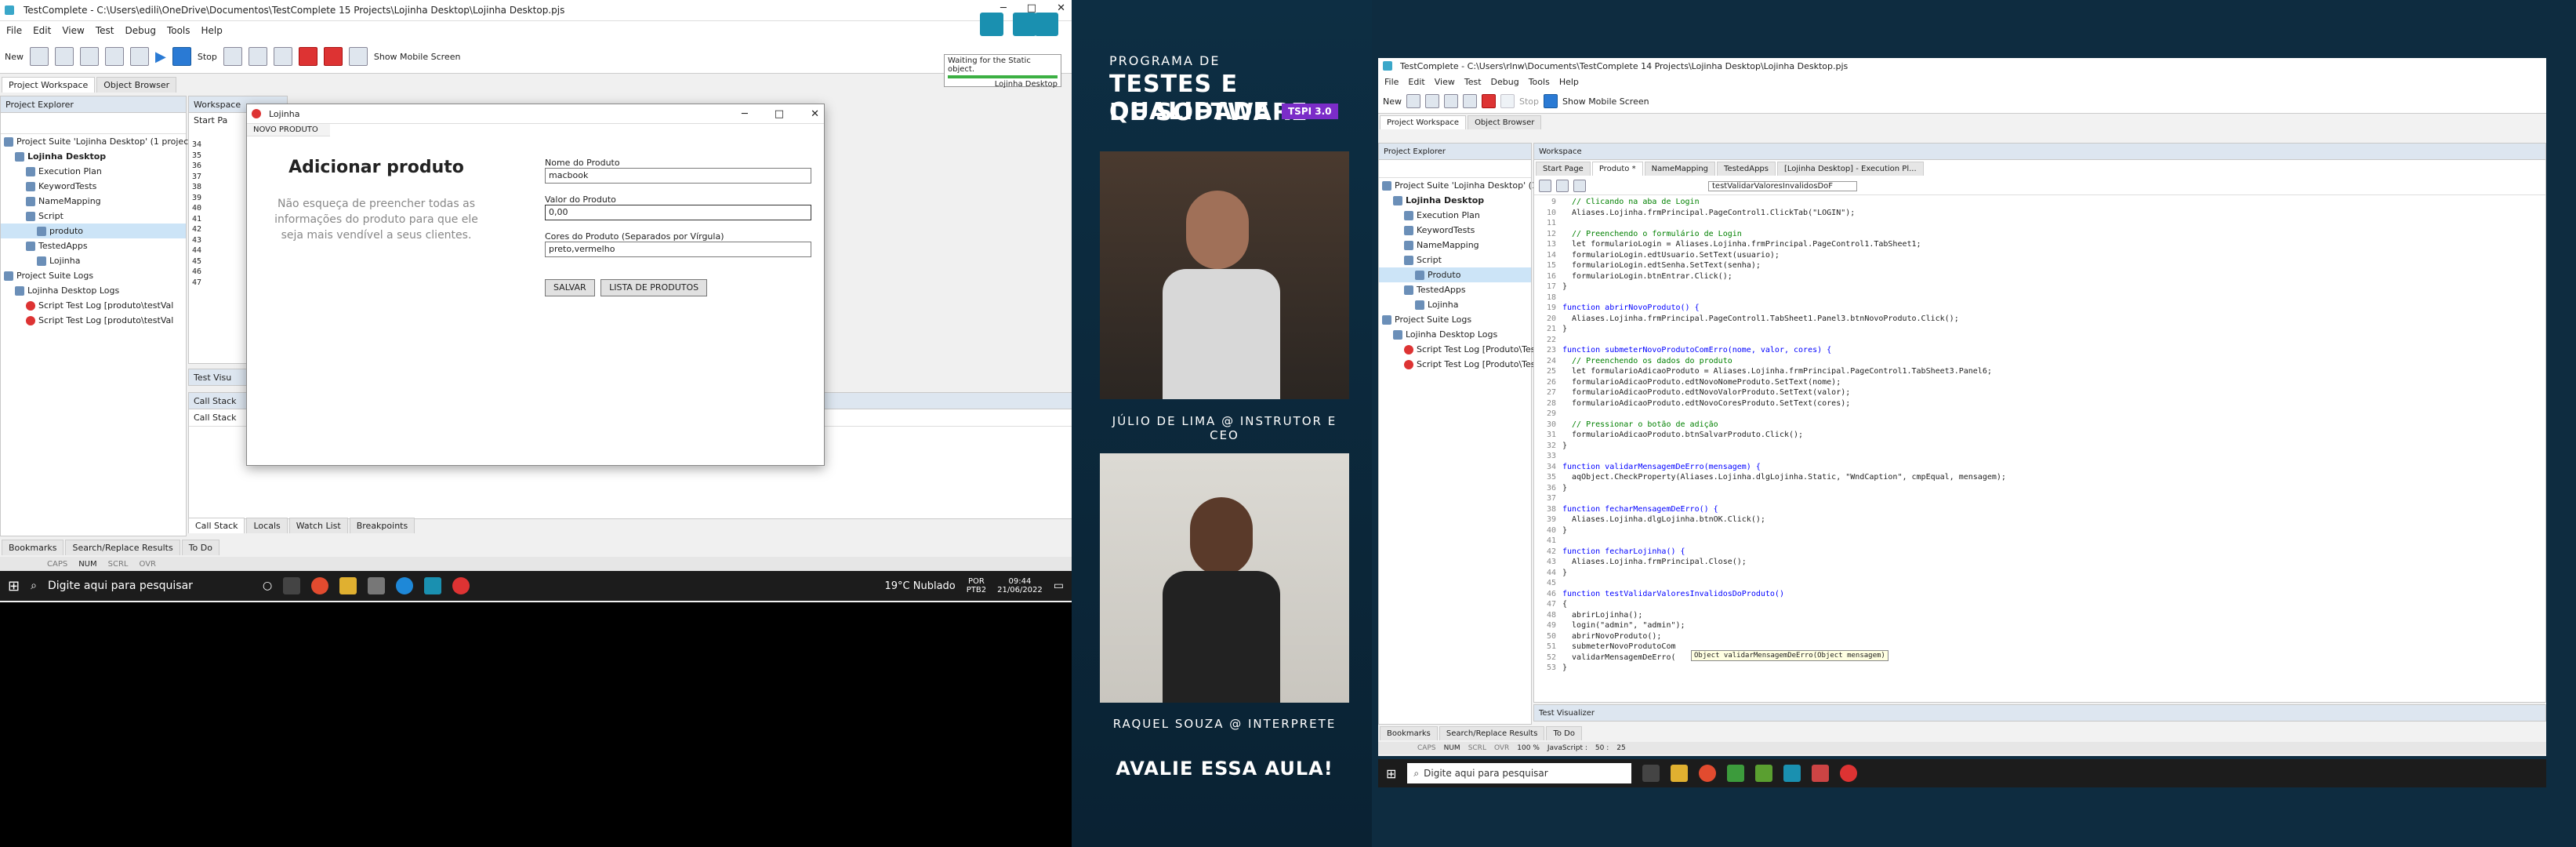  What do you see at coordinates (1551, 101) in the screenshot?
I see `right-mobile-icon` at bounding box center [1551, 101].